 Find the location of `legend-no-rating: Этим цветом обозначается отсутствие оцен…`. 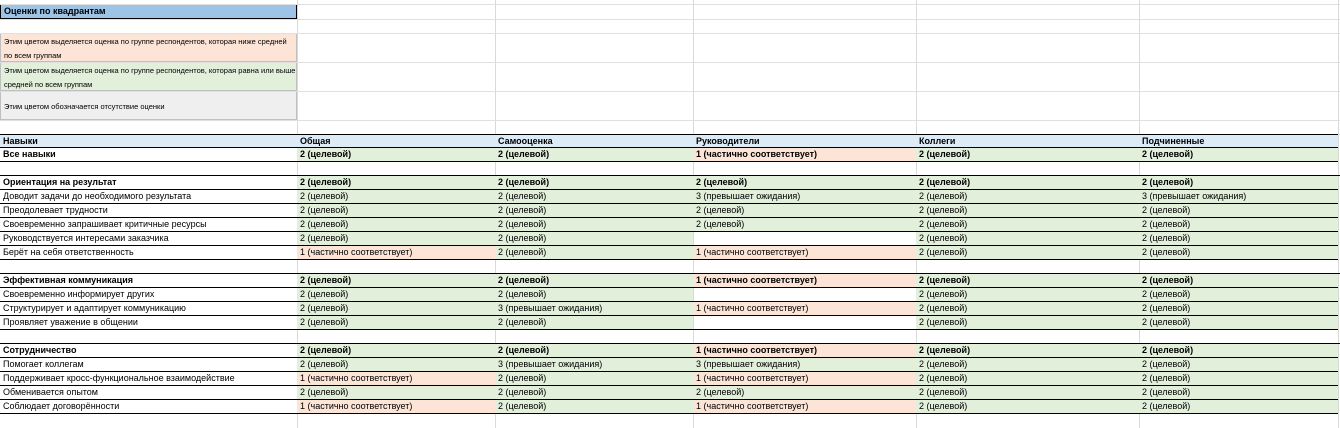

legend-no-rating: Этим цветом обозначается отсутствие оцен… is located at coordinates (148, 105).